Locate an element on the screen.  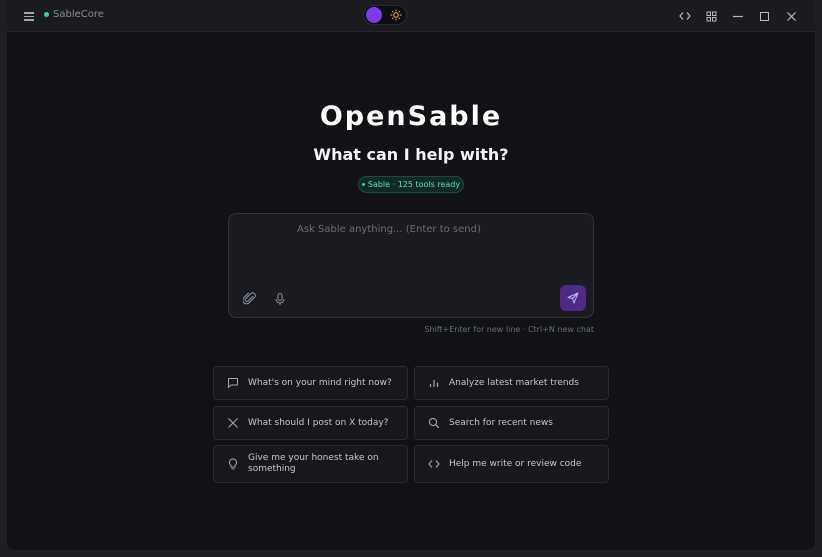
grid-icon is located at coordinates (711, 16).